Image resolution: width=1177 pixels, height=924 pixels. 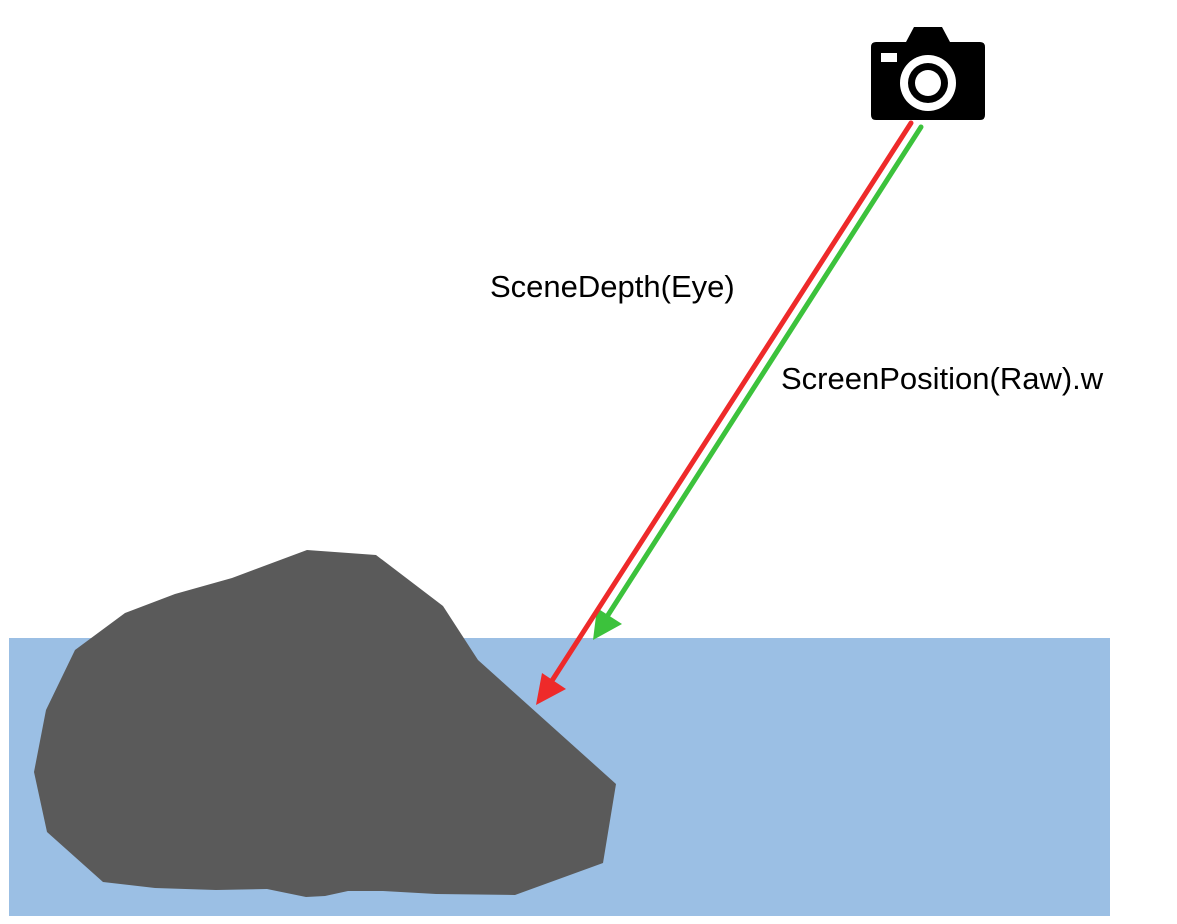 I want to click on screen-position-label: ScreenPosition(Raw).w, so click(x=942, y=378).